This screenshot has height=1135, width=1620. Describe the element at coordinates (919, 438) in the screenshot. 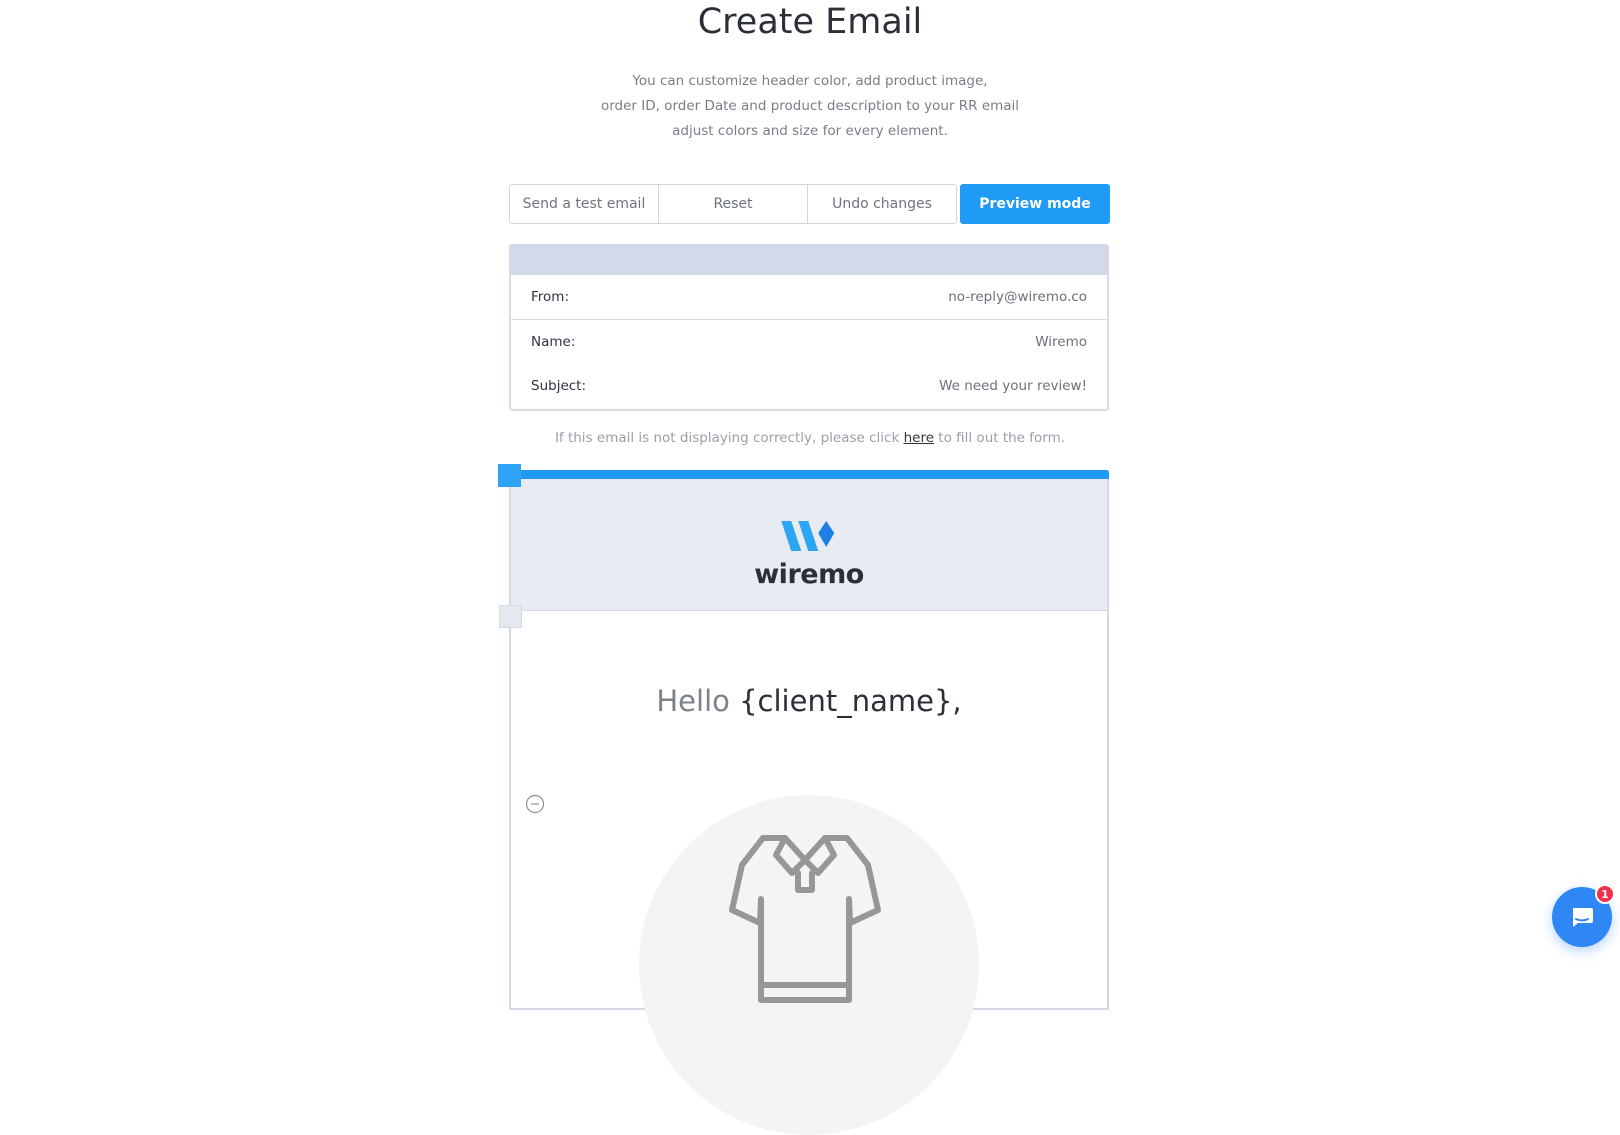

I see `notice-here-link: here` at that location.